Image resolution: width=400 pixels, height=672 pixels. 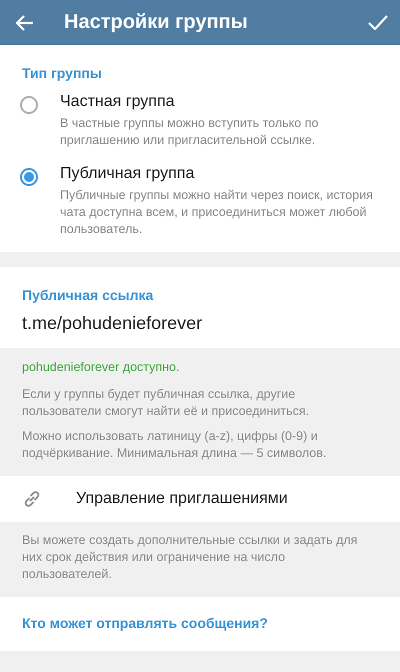 I want to click on section-heading: Тип группы, so click(x=62, y=73).